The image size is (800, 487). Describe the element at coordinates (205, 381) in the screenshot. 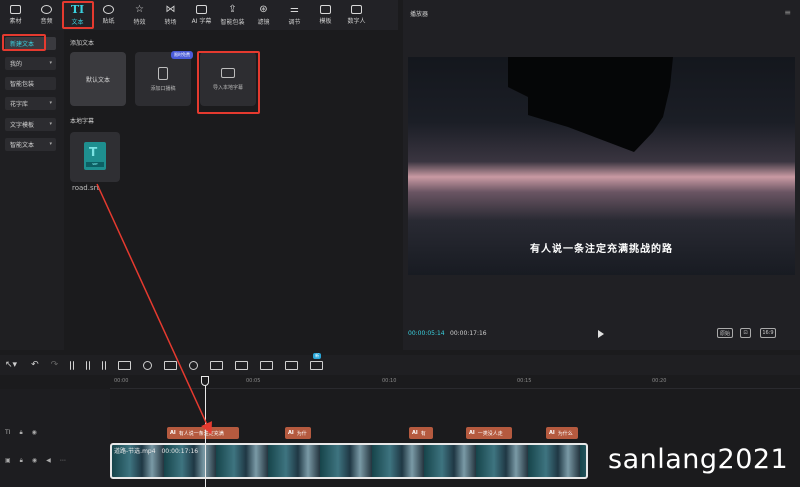

I see `playhead-handle` at that location.